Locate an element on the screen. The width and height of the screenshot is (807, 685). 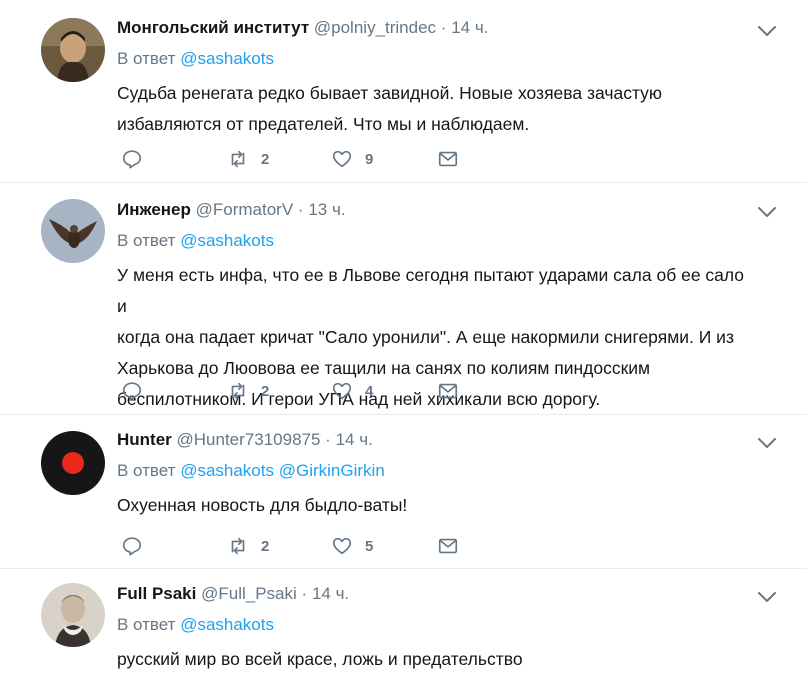
author-name: Инженер is located at coordinates (154, 209).